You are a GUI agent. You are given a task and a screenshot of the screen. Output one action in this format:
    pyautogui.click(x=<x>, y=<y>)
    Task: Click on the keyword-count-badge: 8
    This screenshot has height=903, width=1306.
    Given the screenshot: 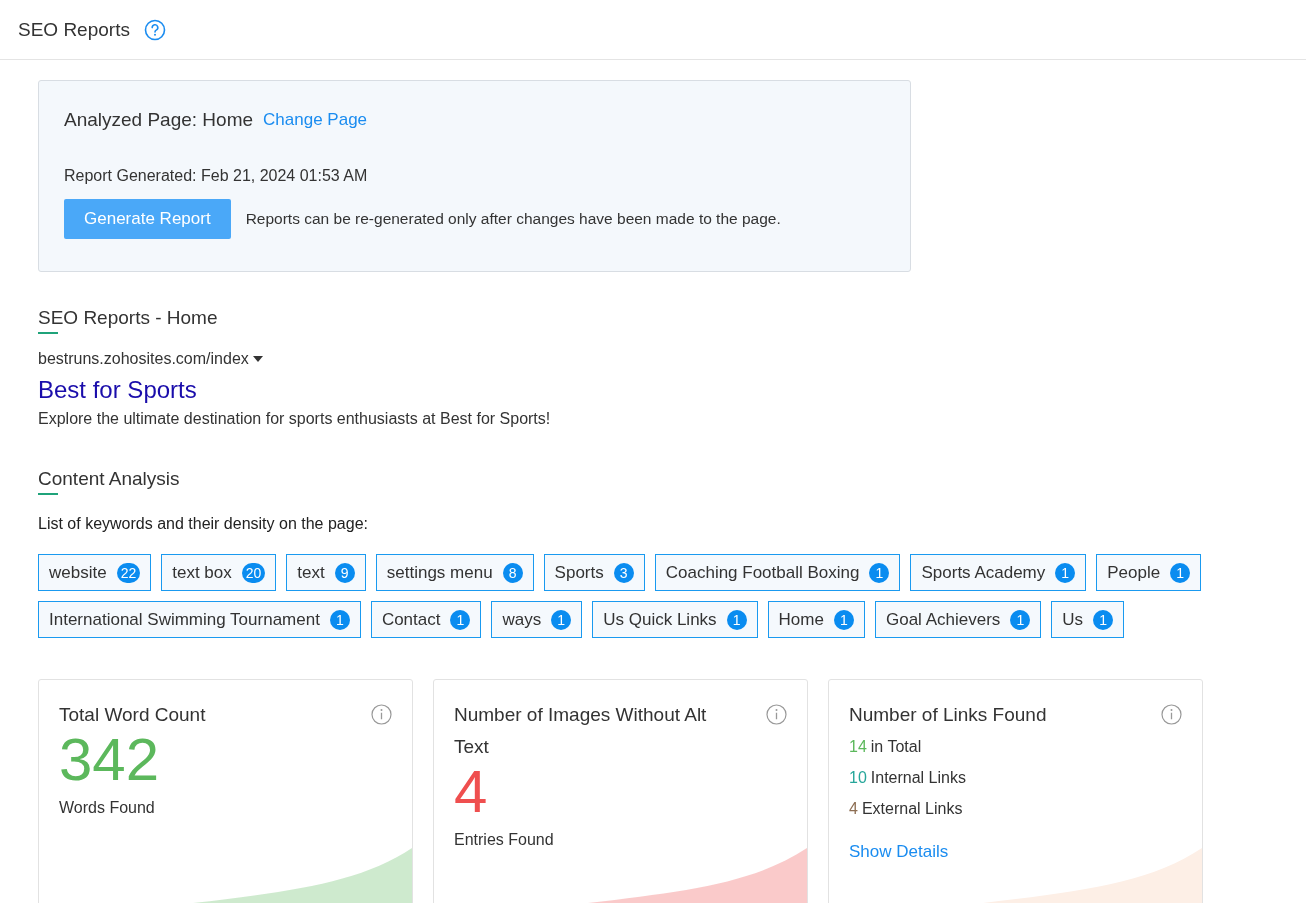 What is the action you would take?
    pyautogui.click(x=512, y=572)
    